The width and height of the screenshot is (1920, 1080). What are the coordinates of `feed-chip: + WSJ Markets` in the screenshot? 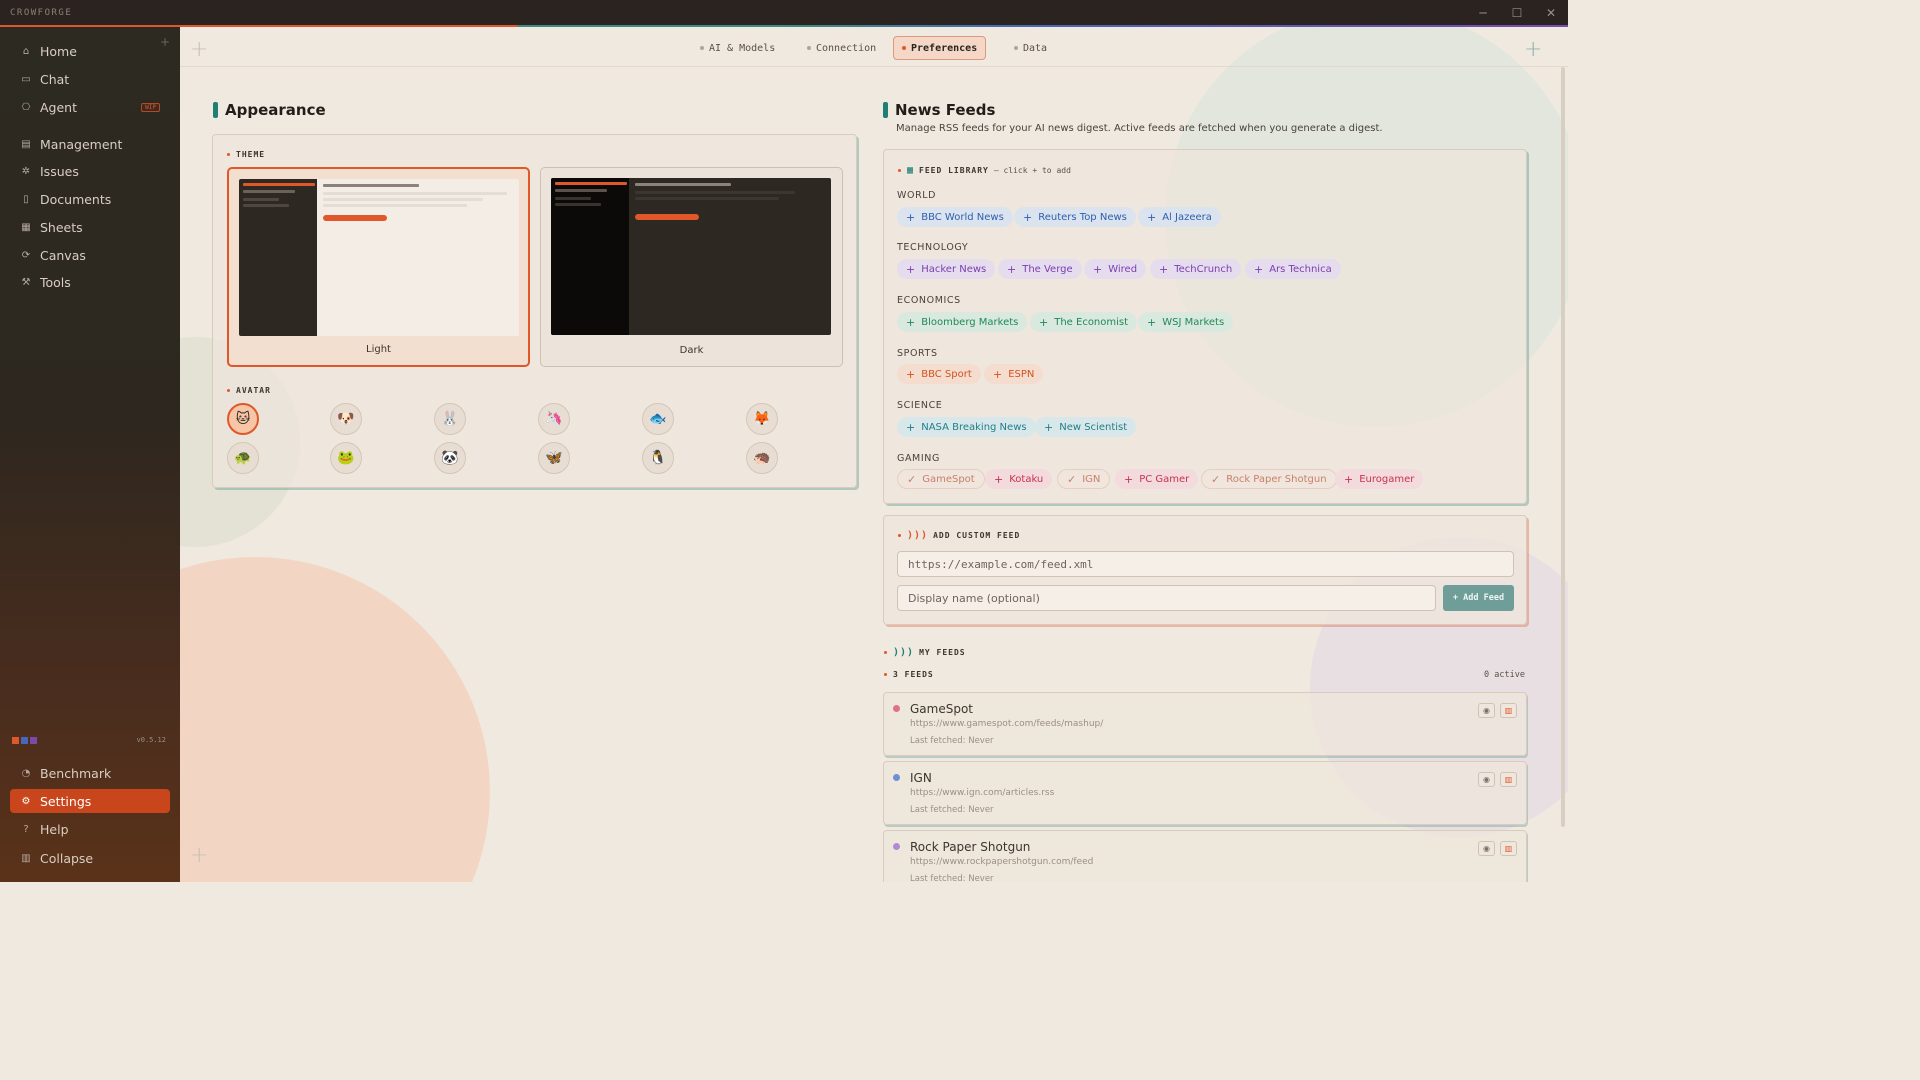 It's located at (1186, 322).